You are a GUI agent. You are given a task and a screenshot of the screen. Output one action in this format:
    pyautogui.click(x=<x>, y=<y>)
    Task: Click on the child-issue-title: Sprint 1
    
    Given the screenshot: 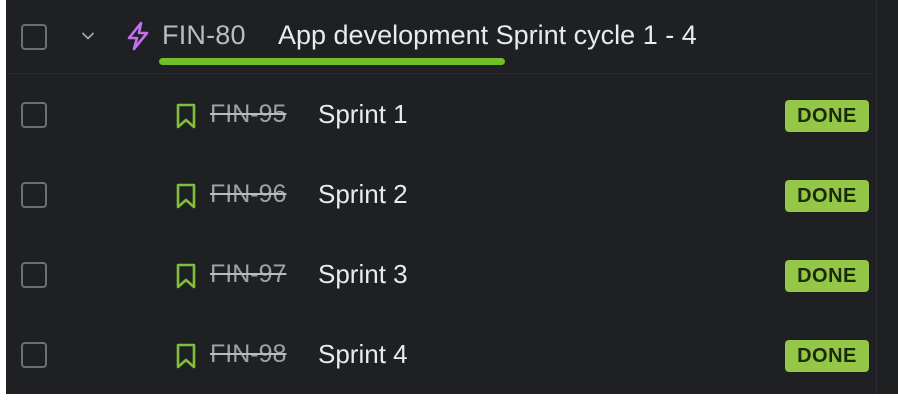 What is the action you would take?
    pyautogui.click(x=363, y=114)
    